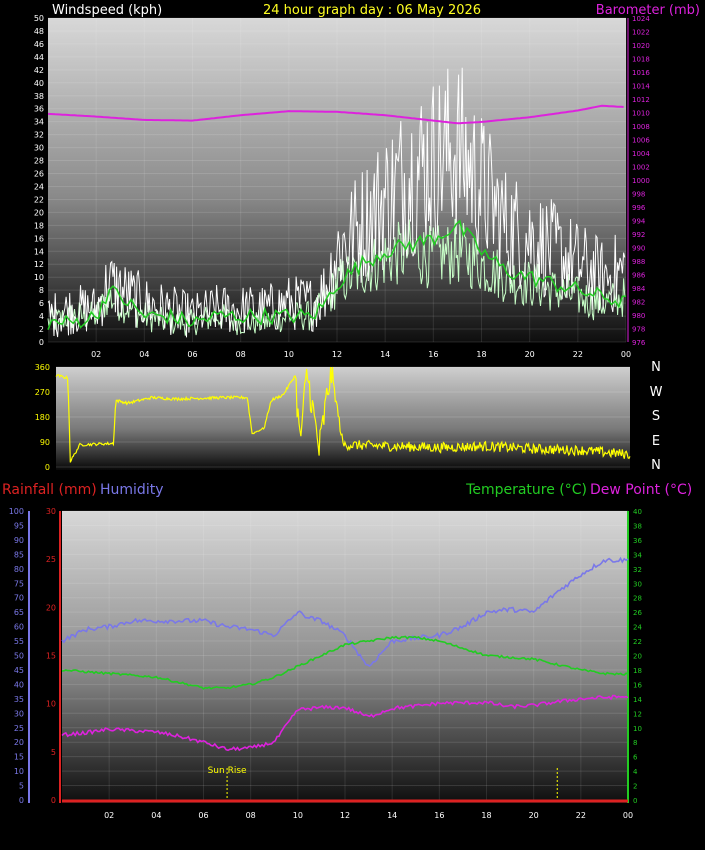  Describe the element at coordinates (19, 656) in the screenshot. I see `humidity-tick-label: 50` at that location.